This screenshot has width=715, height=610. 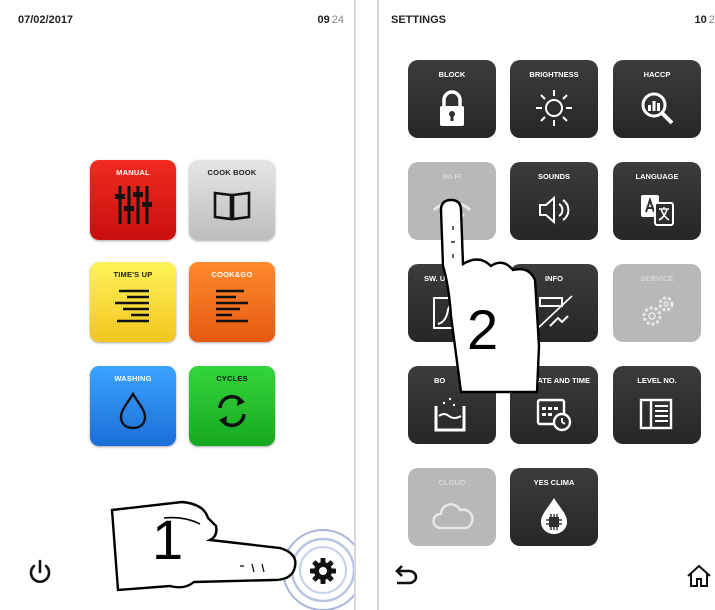 What do you see at coordinates (554, 108) in the screenshot?
I see `sun-icon` at bounding box center [554, 108].